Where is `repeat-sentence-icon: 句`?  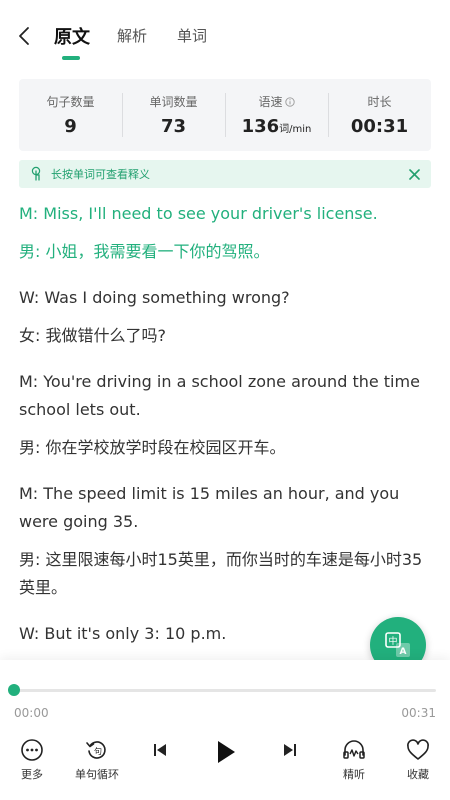 repeat-sentence-icon: 句 is located at coordinates (96, 750).